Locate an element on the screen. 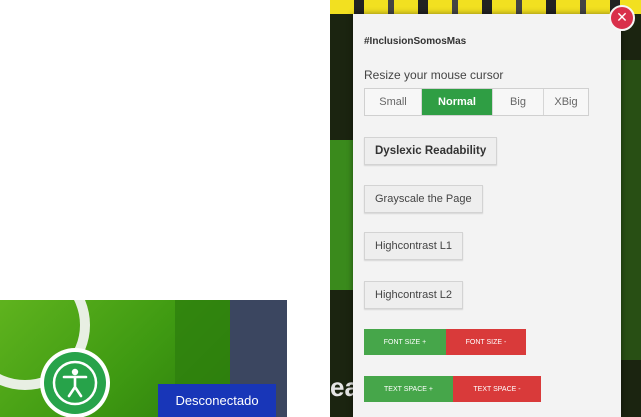 The width and height of the screenshot is (641, 417). dyslexic-readability-button: Dyslexic Readability is located at coordinates (431, 151).